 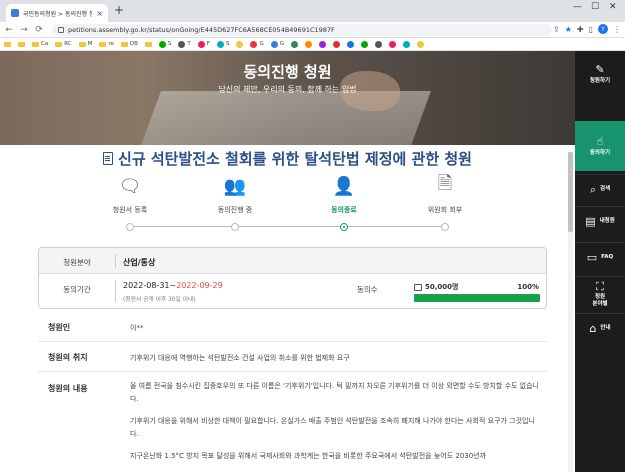 I want to click on new-tab-button: +, so click(x=119, y=10).